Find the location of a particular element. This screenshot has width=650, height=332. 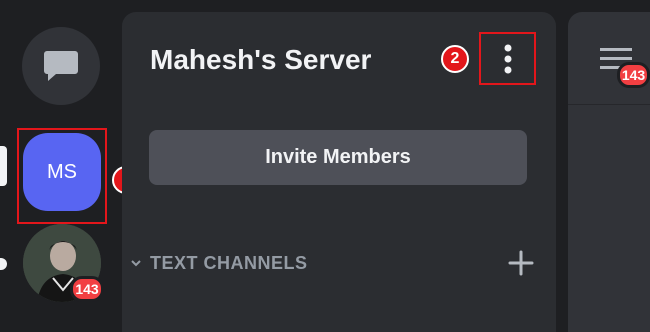

unread-badge: 143 is located at coordinates (87, 289).